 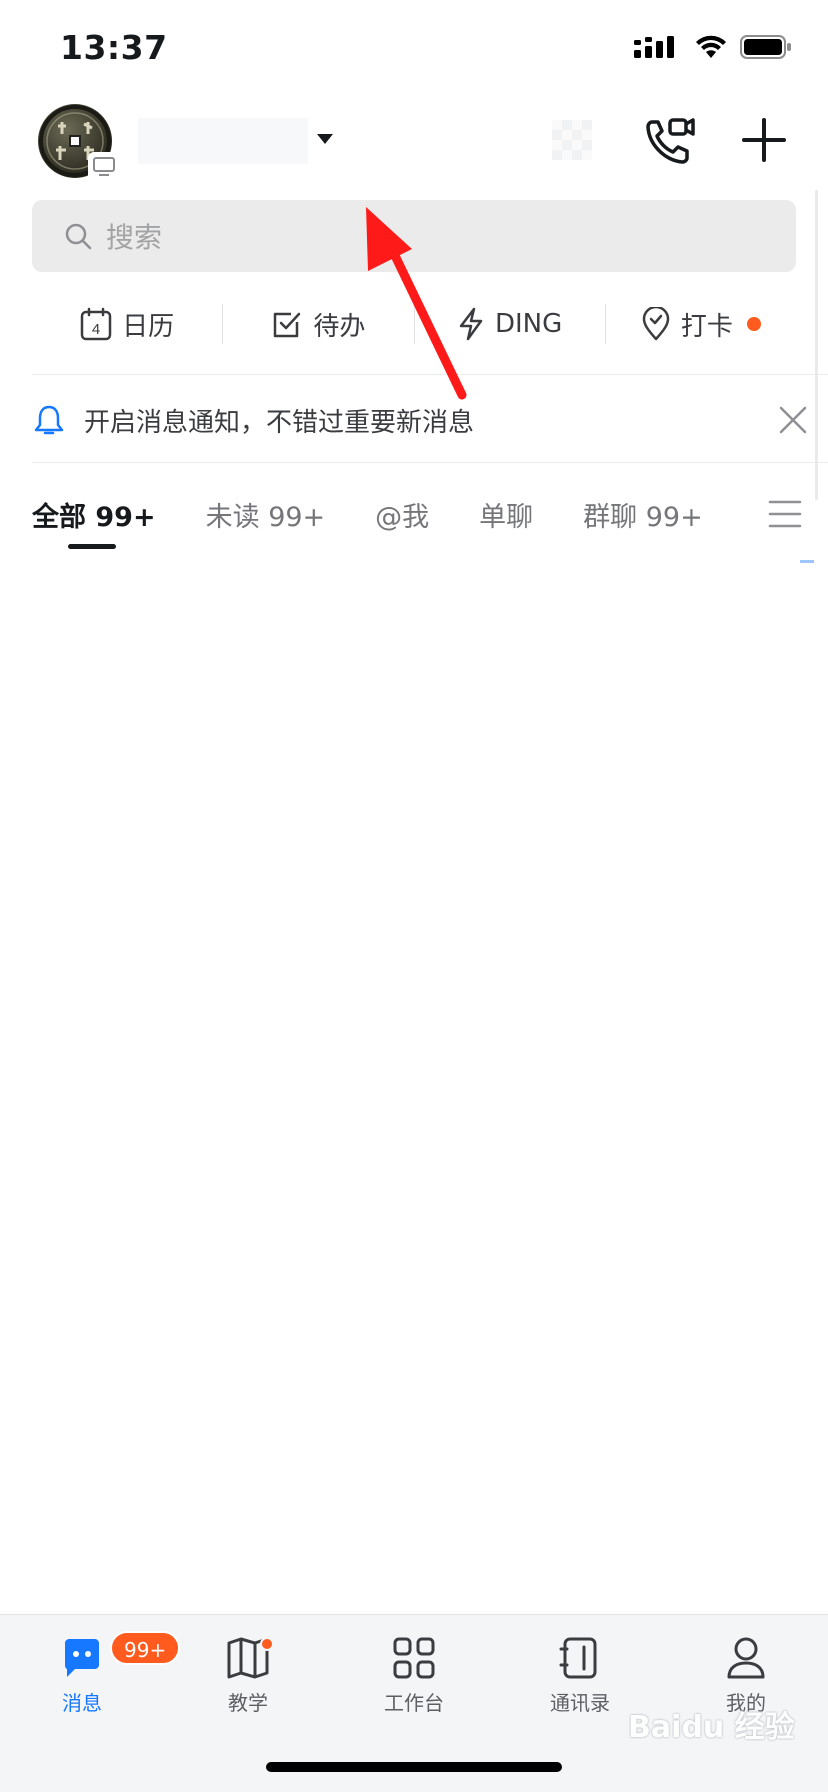 I want to click on location-icon, so click(x=656, y=324).